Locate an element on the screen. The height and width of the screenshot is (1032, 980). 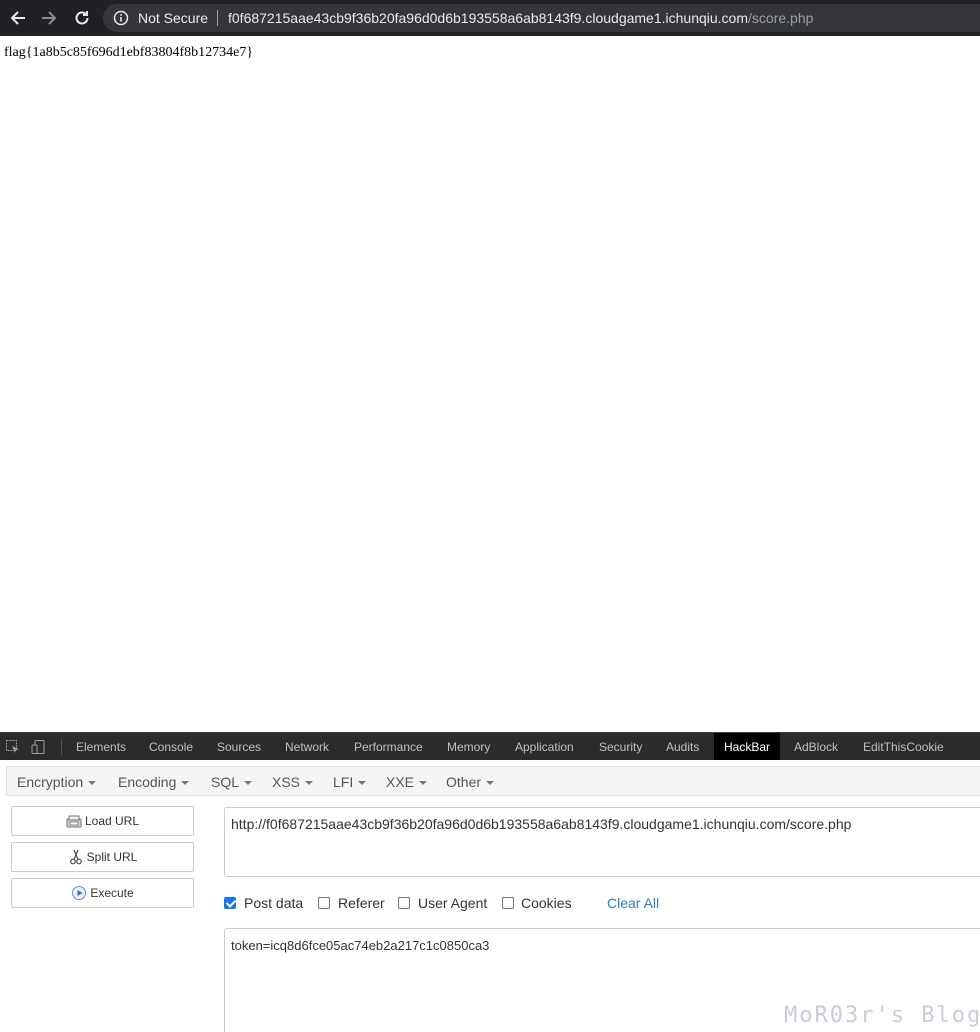
menu-lfi-label: LFI is located at coordinates (343, 782).